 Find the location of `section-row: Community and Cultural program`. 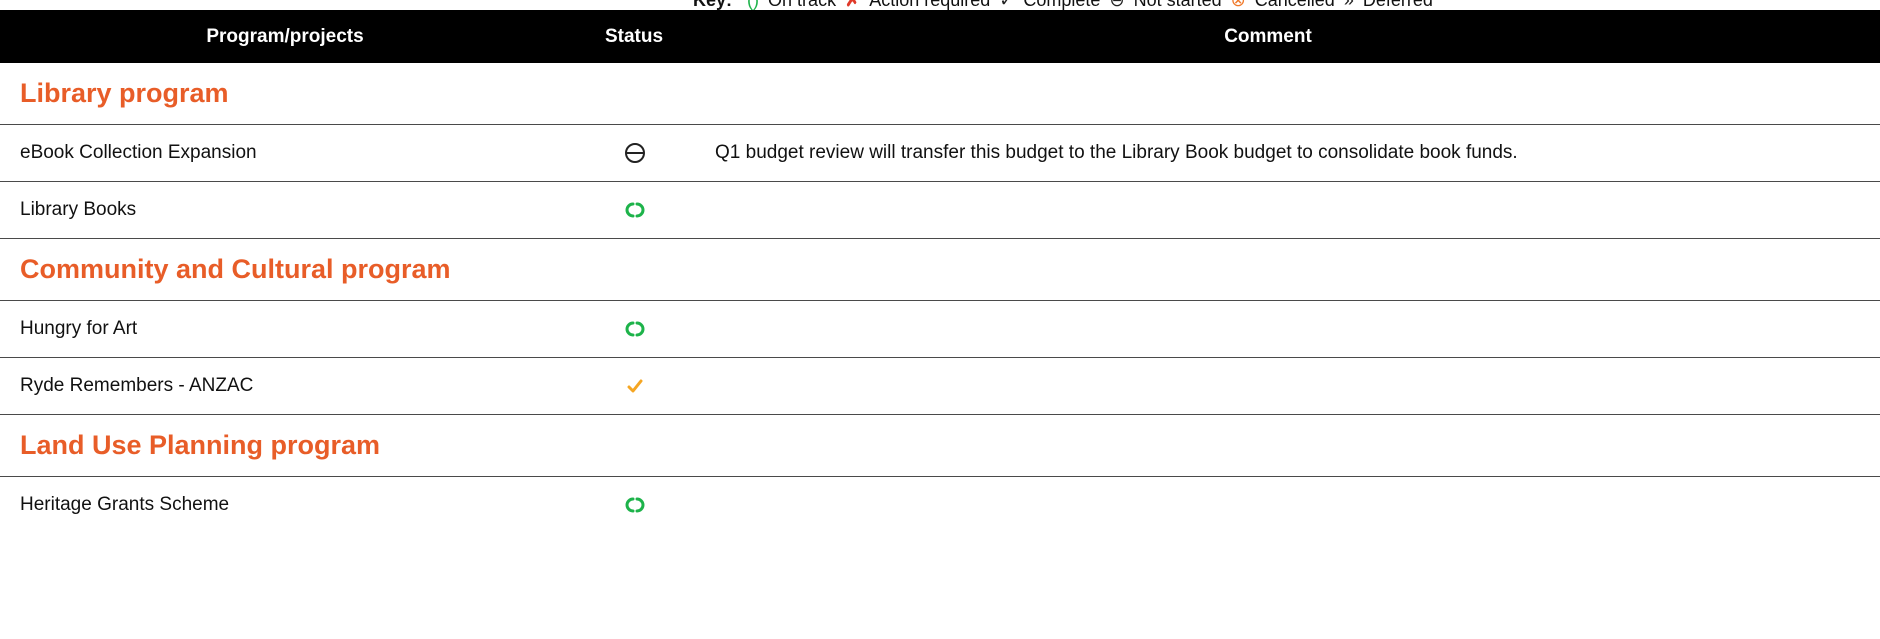

section-row: Community and Cultural program is located at coordinates (940, 270).